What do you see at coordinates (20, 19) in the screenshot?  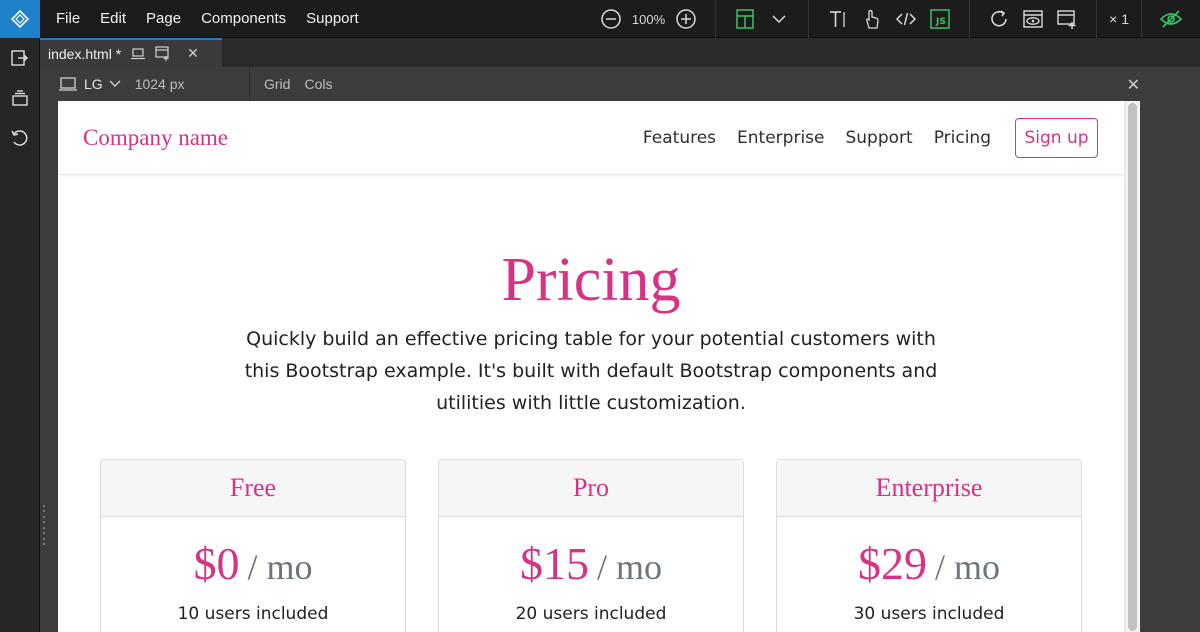 I see `app-logo-icon` at bounding box center [20, 19].